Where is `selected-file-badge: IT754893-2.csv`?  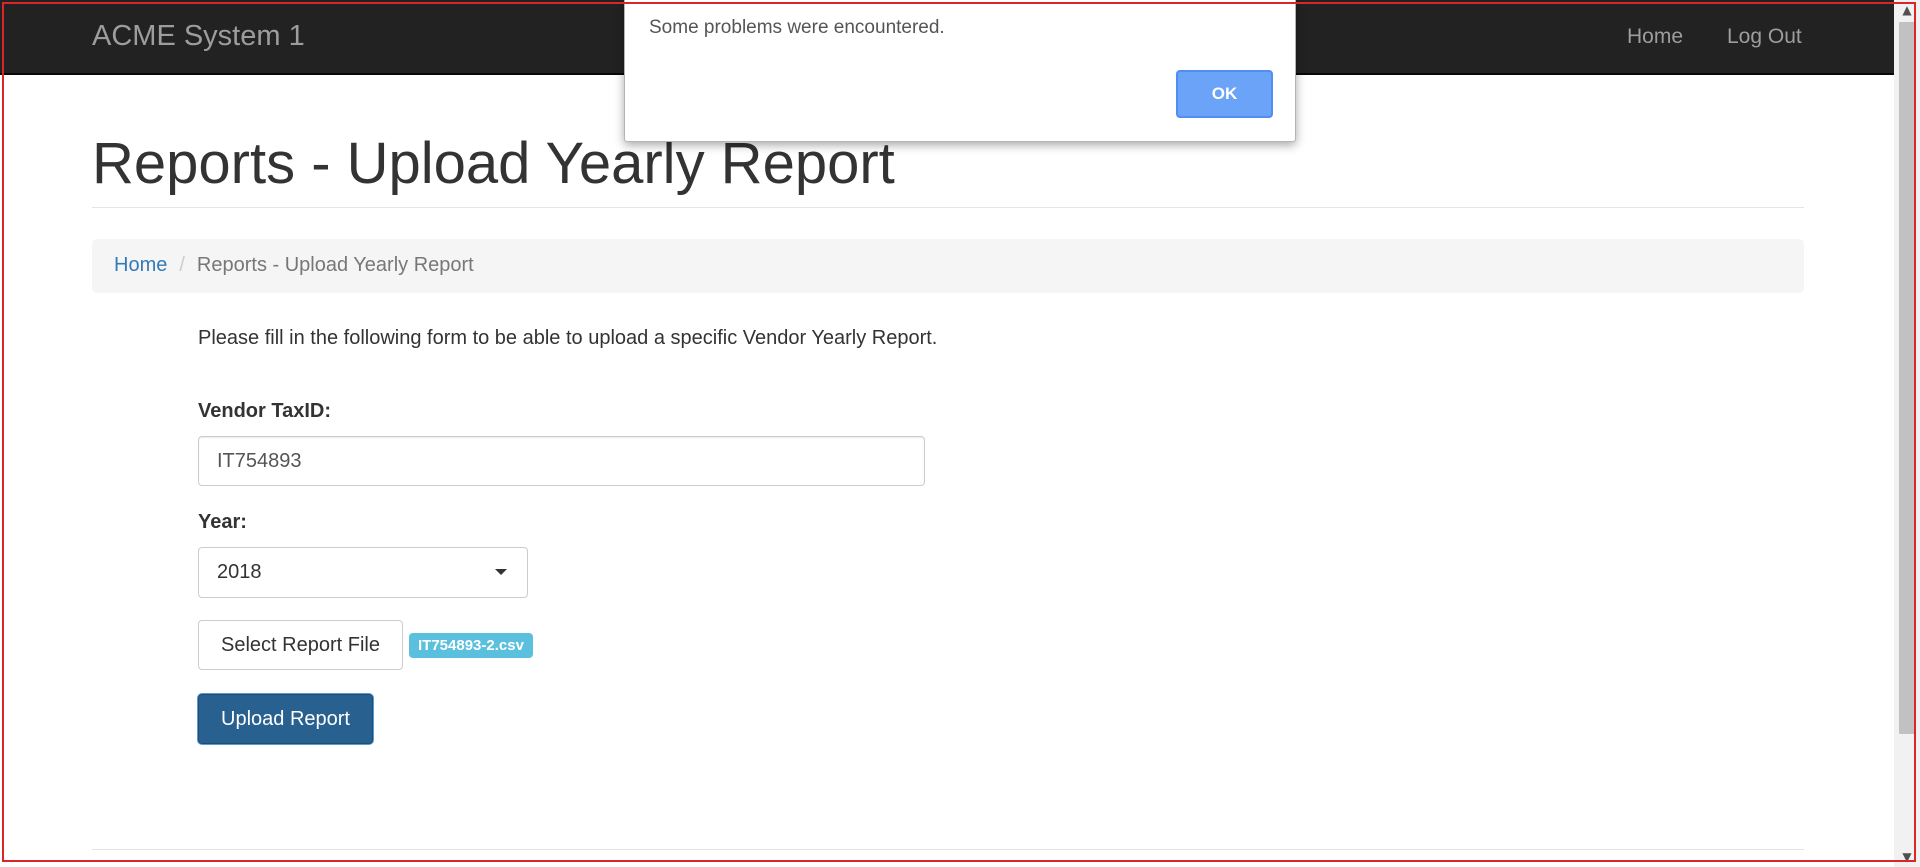
selected-file-badge: IT754893-2.csv is located at coordinates (471, 645).